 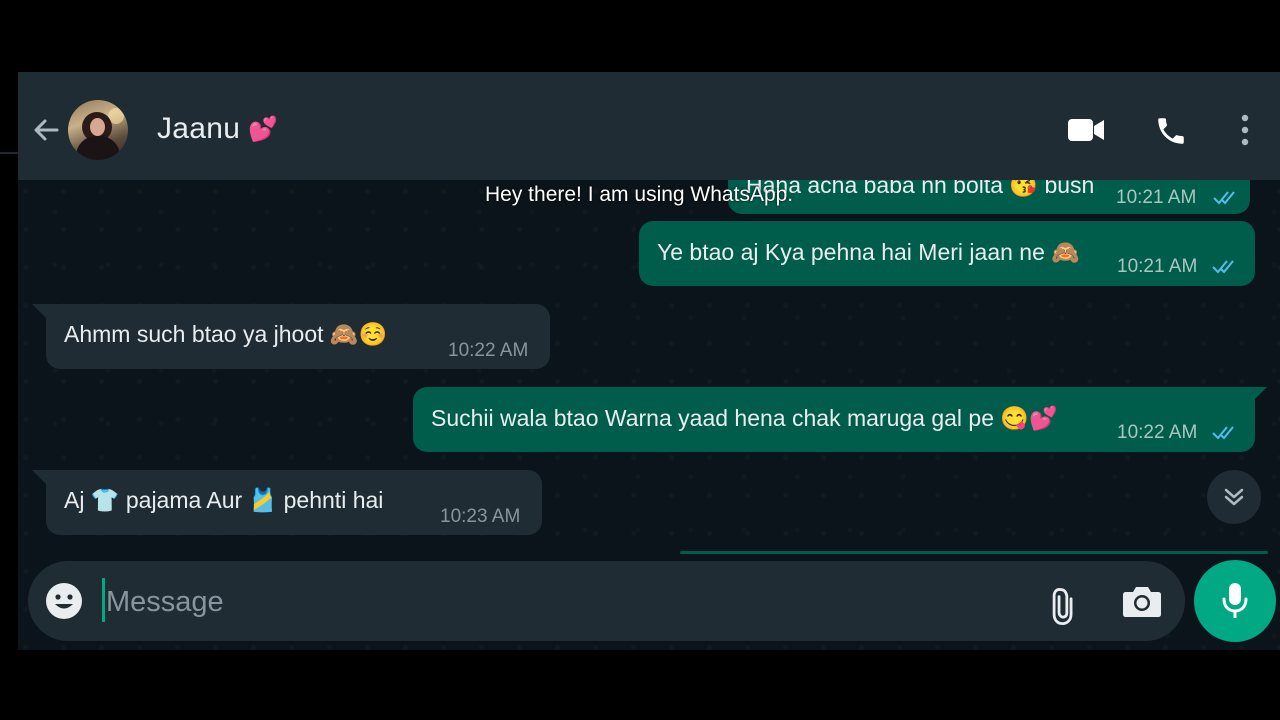 I want to click on contact-avatar, so click(x=98, y=130).